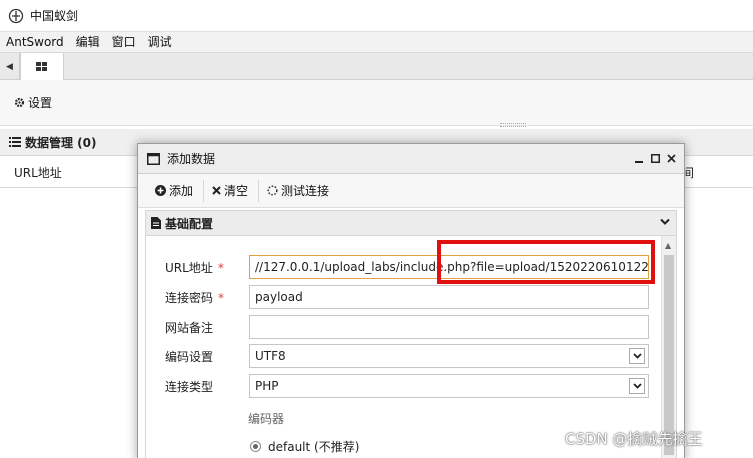  I want to click on url-label: URL地址 *, so click(194, 268).